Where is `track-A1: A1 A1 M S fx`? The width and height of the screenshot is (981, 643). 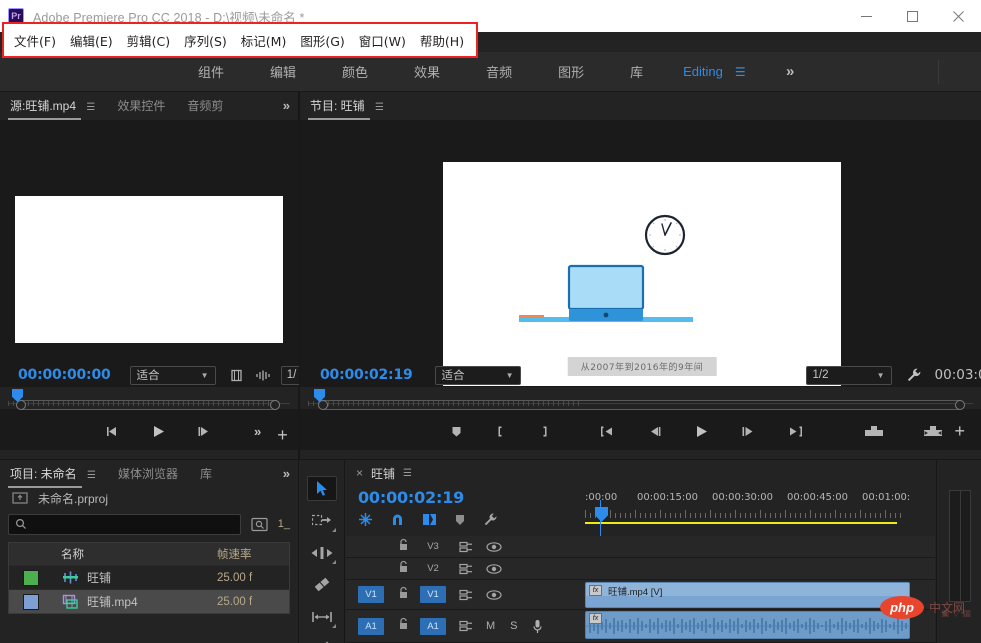 track-A1: A1 A1 M S fx is located at coordinates (640, 626).